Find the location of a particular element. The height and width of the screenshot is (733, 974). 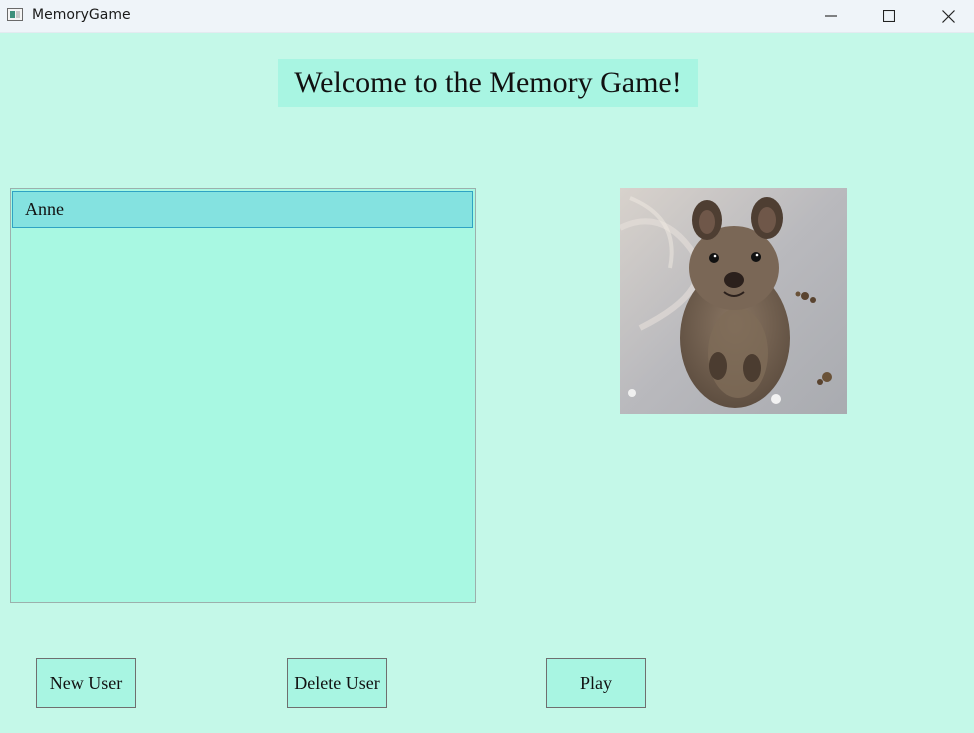

delete-user-button: Delete User is located at coordinates (337, 683).